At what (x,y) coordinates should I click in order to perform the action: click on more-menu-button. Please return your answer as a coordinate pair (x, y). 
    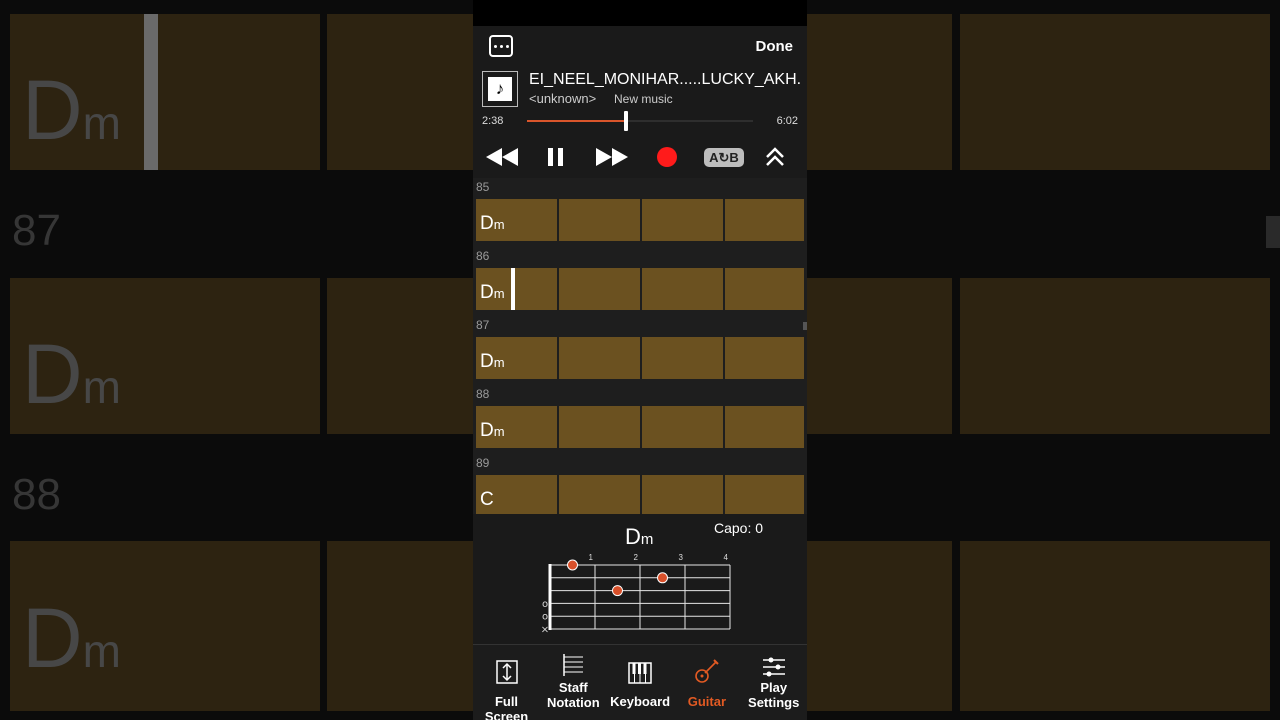
    Looking at the image, I should click on (501, 46).